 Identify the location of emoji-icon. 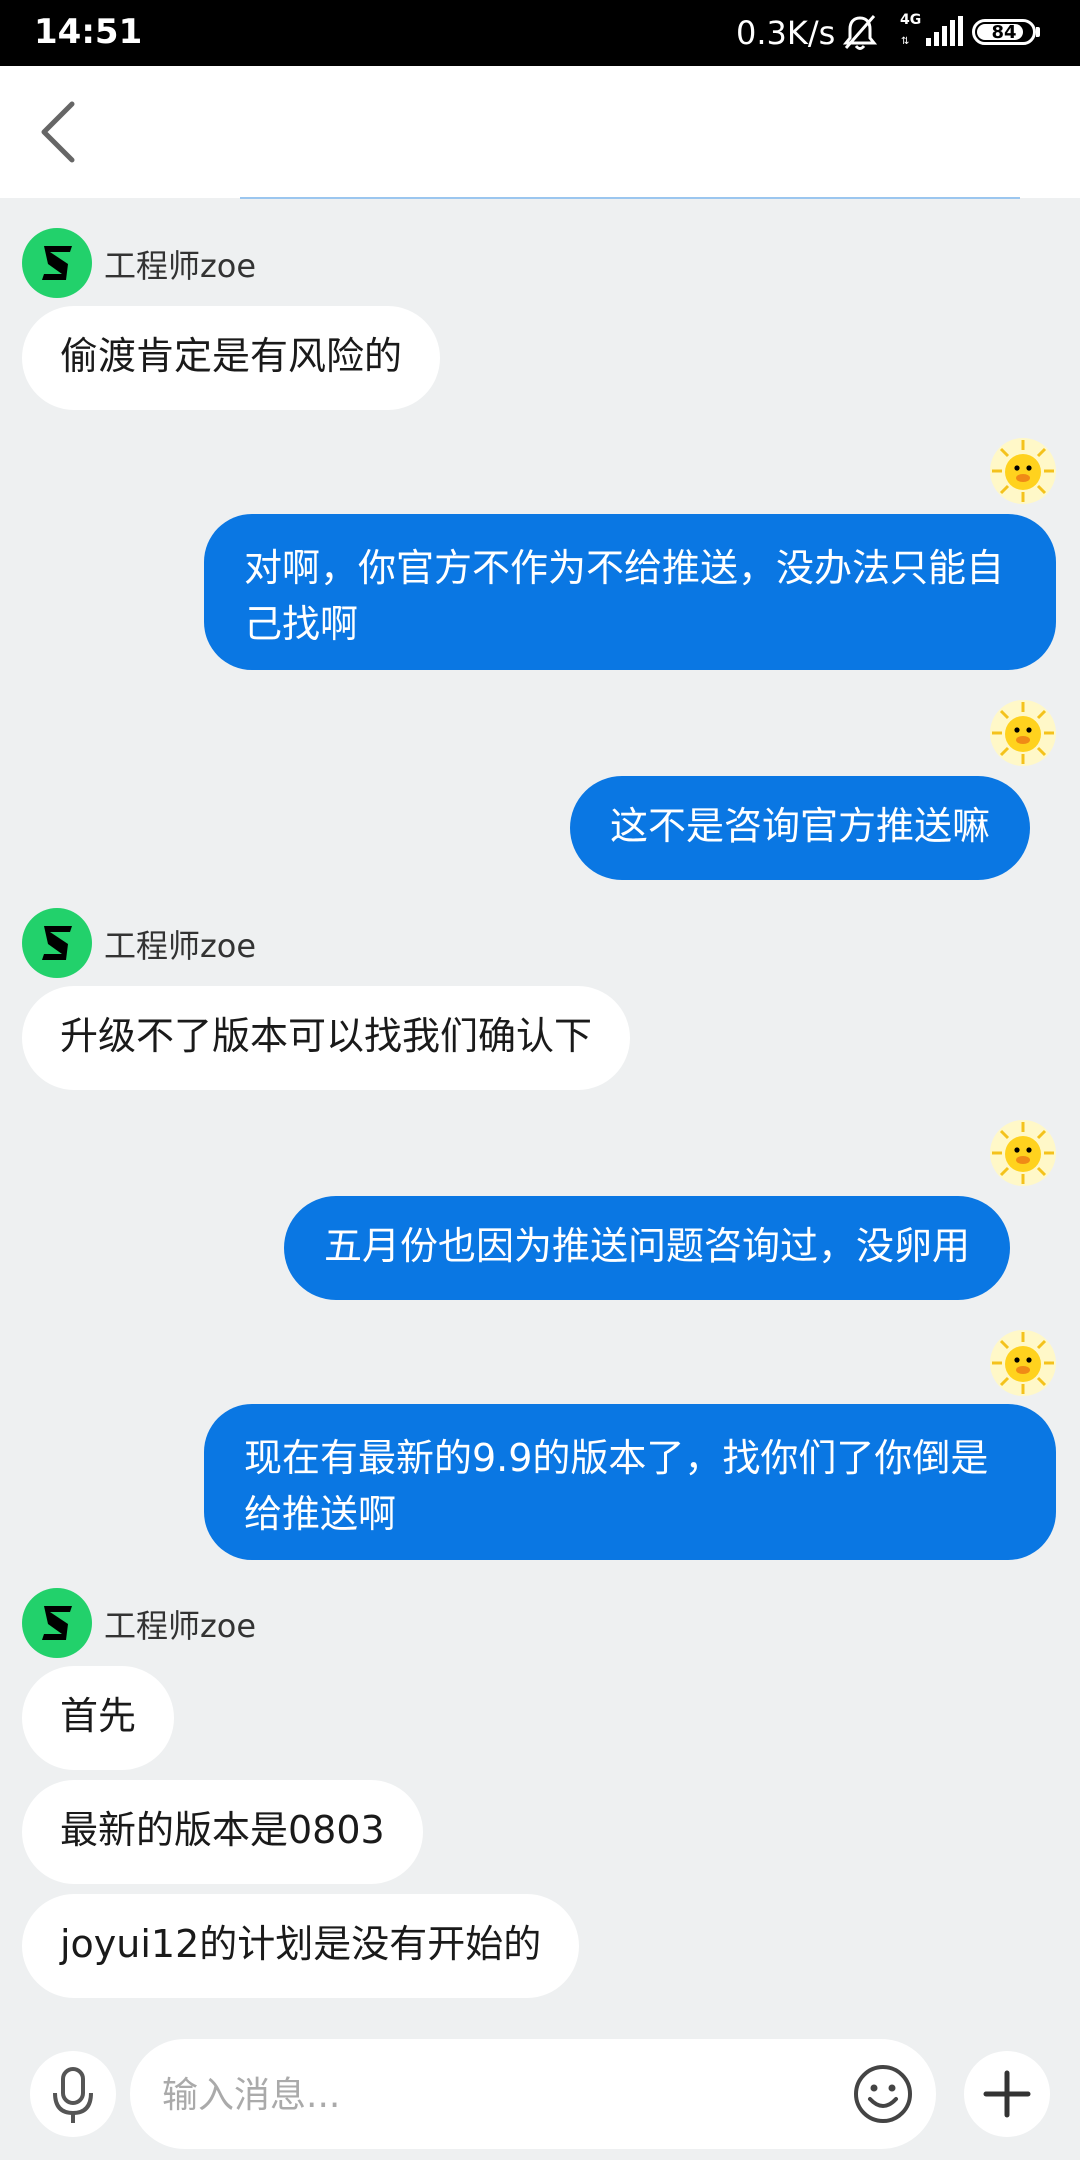
(883, 2094).